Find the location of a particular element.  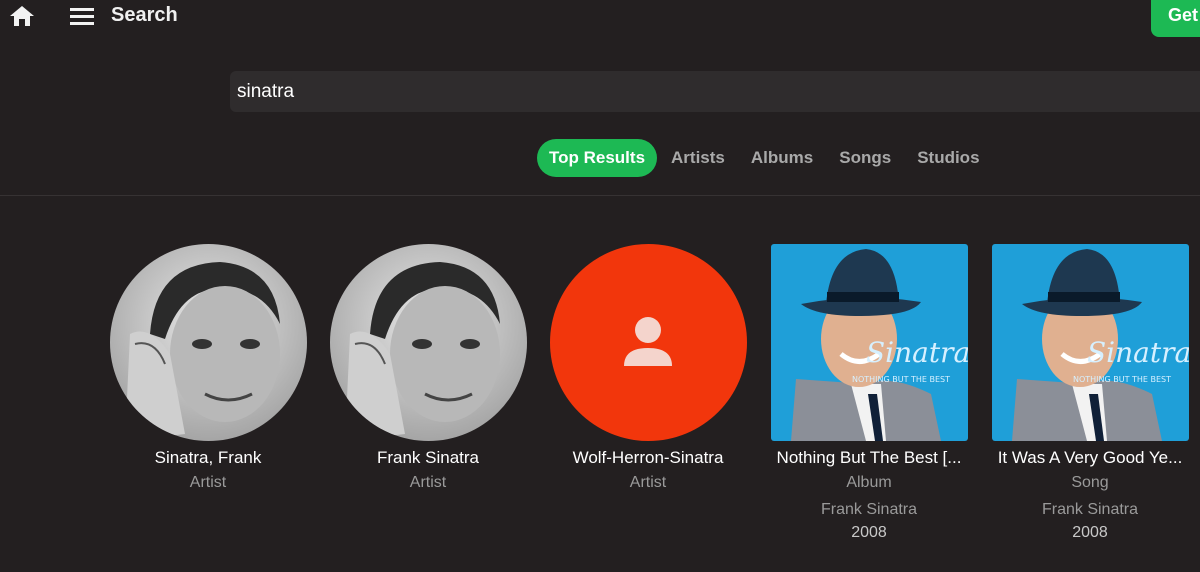

tab-top-results: Top Results is located at coordinates (597, 158).